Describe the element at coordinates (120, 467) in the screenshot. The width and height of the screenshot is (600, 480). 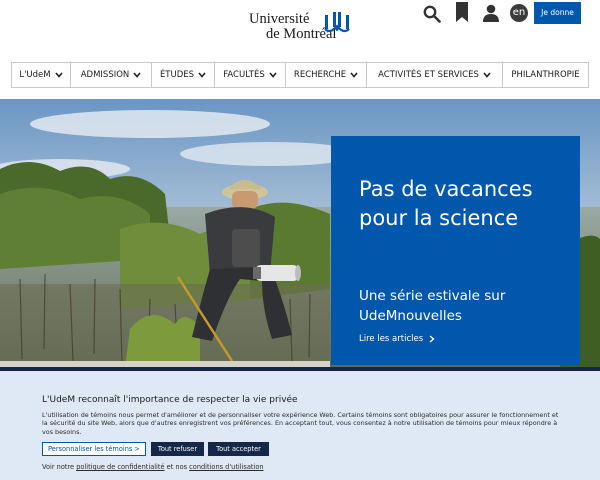
I see `privacy-policy-link: politique de confidentialité` at that location.